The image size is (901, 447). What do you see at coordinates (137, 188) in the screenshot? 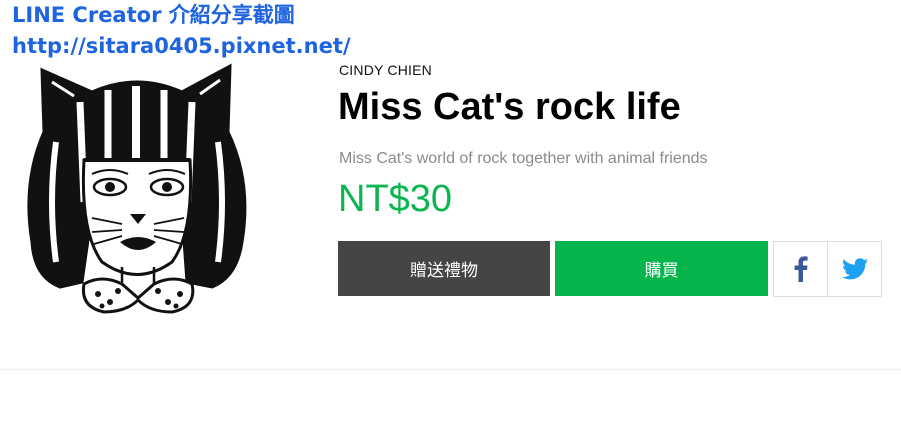
I see `cat-girl-sticker-icon` at bounding box center [137, 188].